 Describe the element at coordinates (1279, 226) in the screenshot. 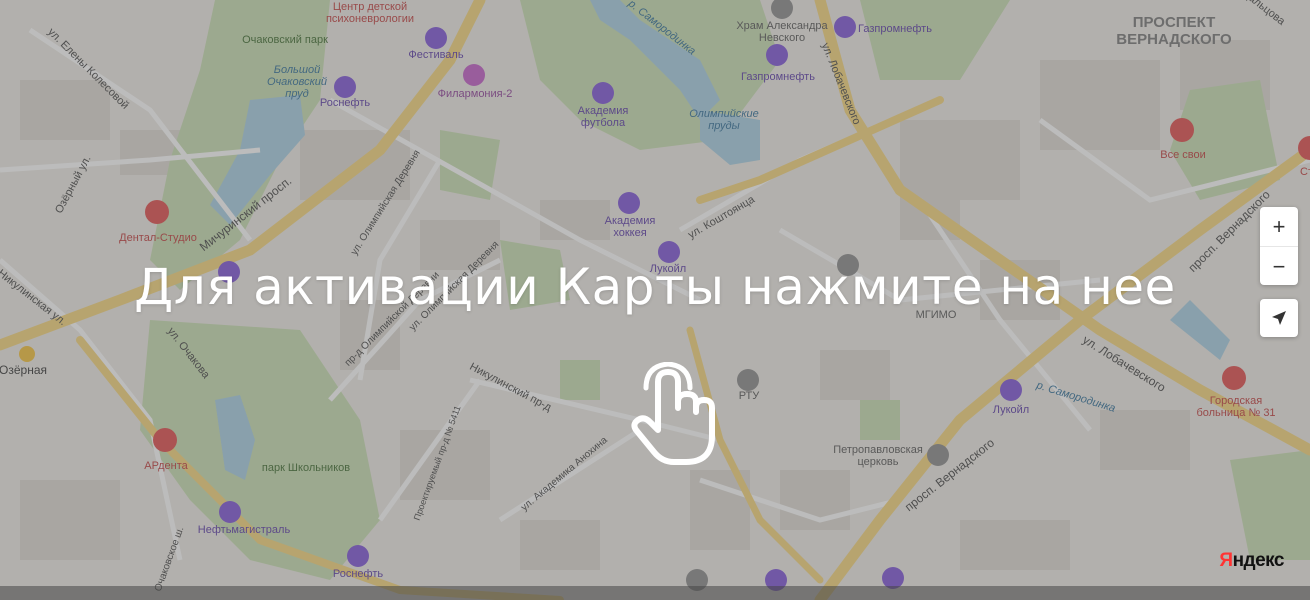

I see `zoom-in-button: +` at that location.